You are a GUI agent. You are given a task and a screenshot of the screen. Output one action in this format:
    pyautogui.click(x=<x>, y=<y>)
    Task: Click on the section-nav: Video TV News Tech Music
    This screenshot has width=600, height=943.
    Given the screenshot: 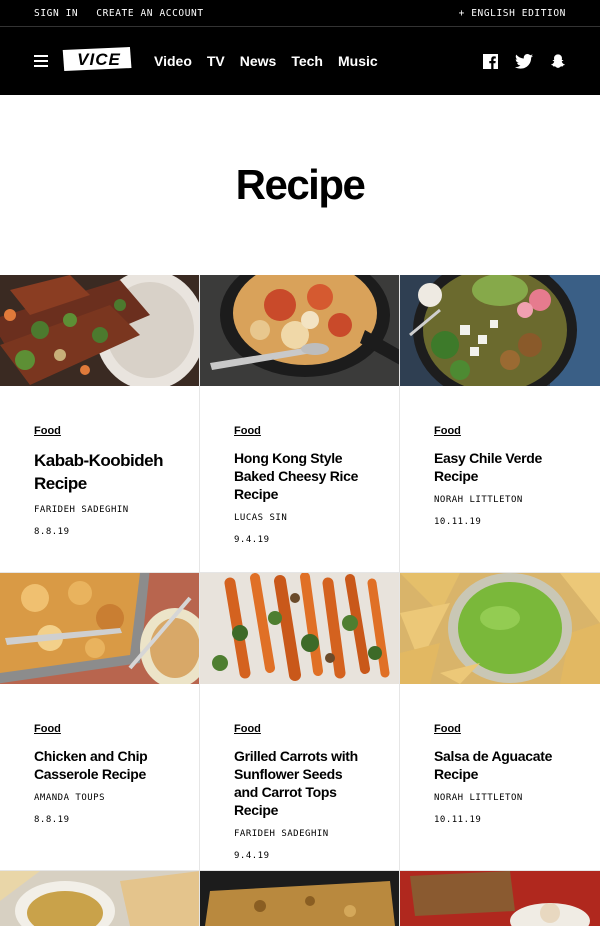 What is the action you would take?
    pyautogui.click(x=266, y=61)
    